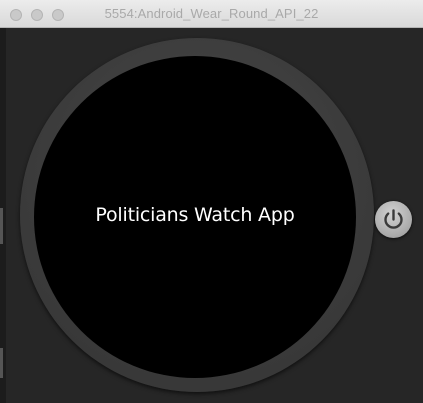 The width and height of the screenshot is (423, 403). I want to click on power-button, so click(393, 219).